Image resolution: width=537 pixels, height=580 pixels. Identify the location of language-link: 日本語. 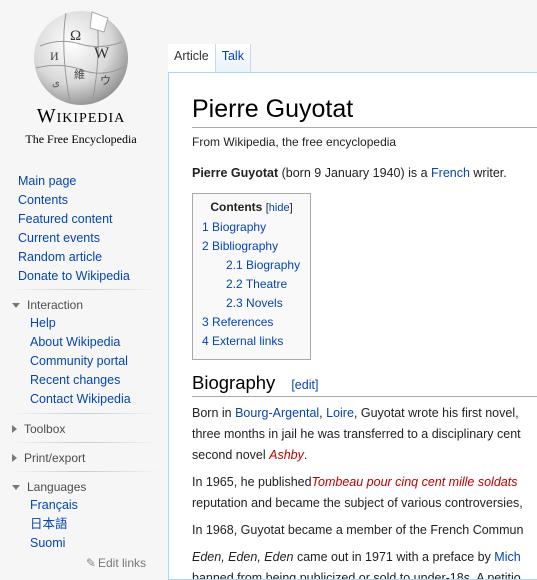
(49, 524).